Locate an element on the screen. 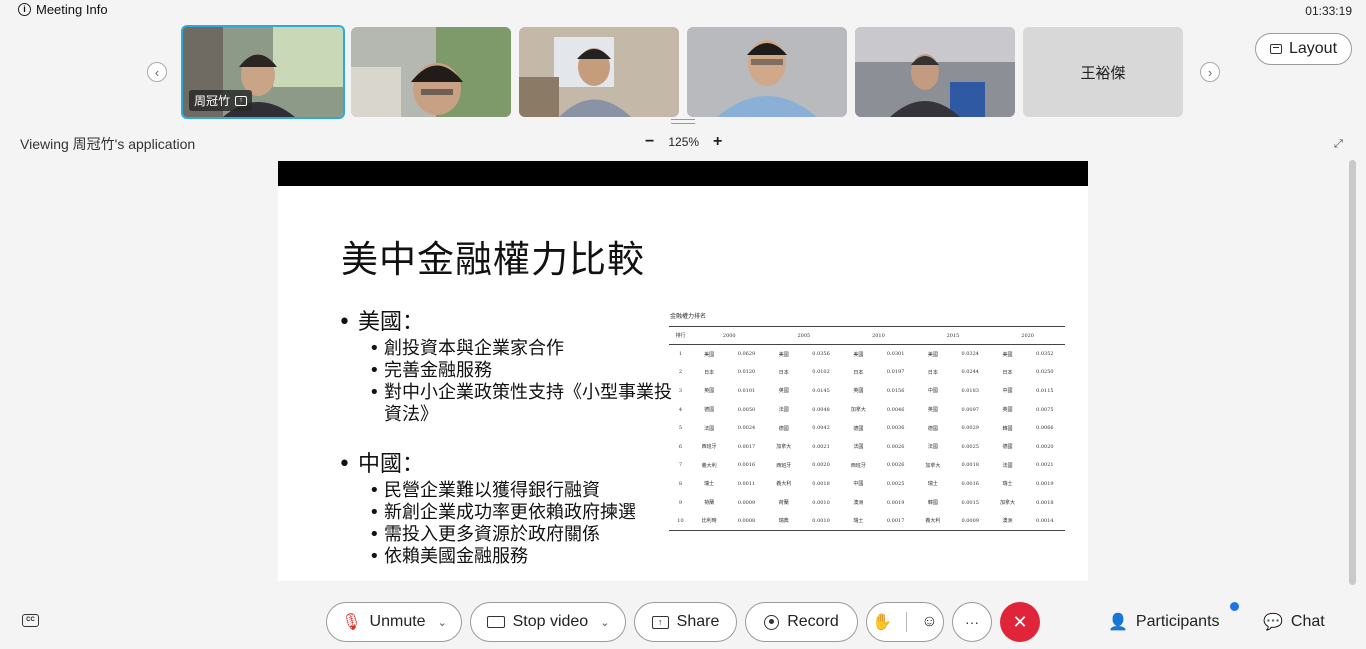  layout-icon is located at coordinates (1275, 49).